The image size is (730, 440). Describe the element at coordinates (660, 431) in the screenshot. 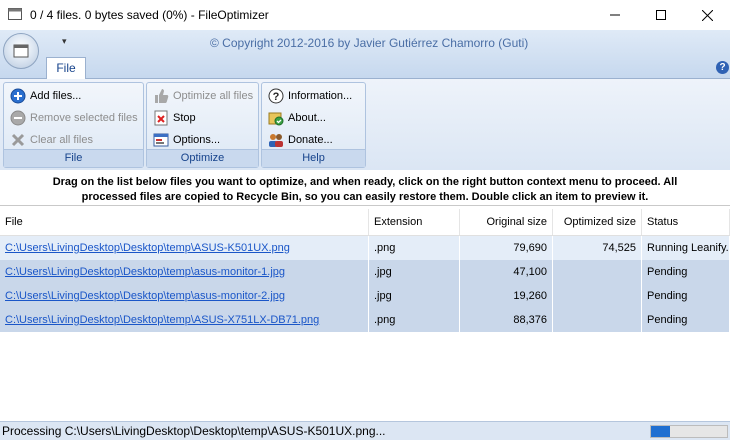

I see `progress-fill` at that location.